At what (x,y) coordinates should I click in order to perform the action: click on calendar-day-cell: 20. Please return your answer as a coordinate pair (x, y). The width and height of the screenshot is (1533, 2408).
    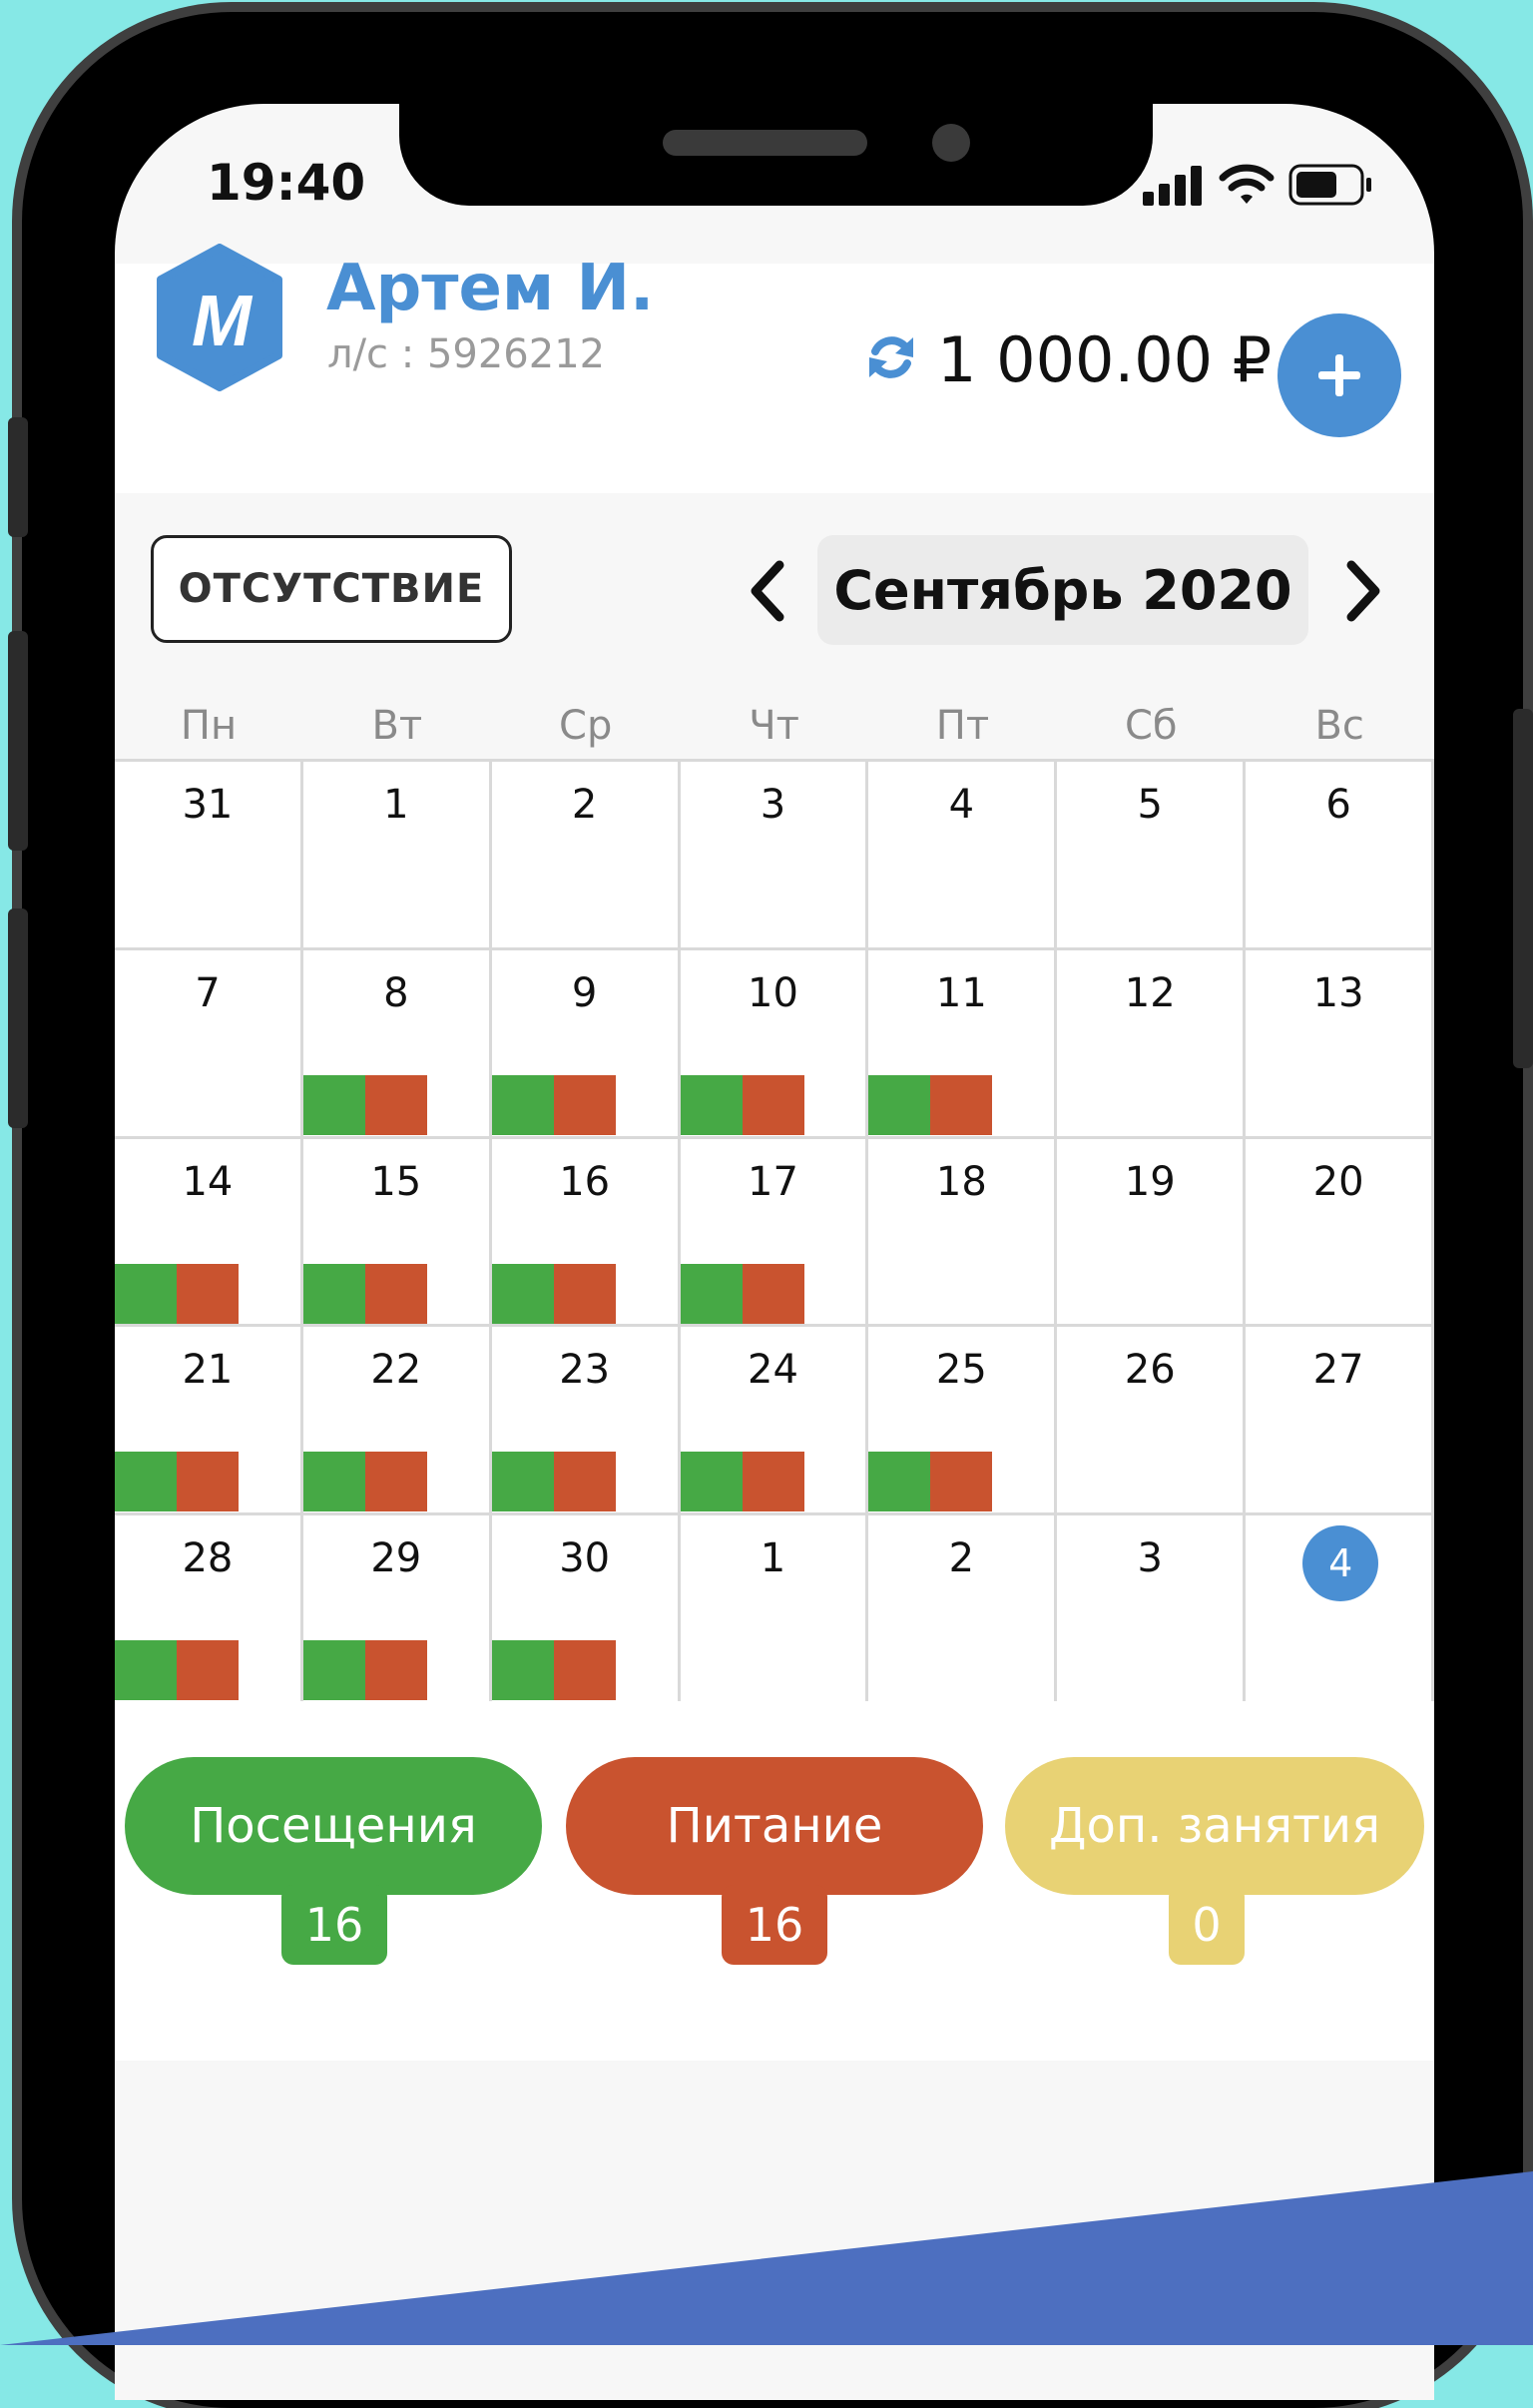
    Looking at the image, I should click on (1340, 1233).